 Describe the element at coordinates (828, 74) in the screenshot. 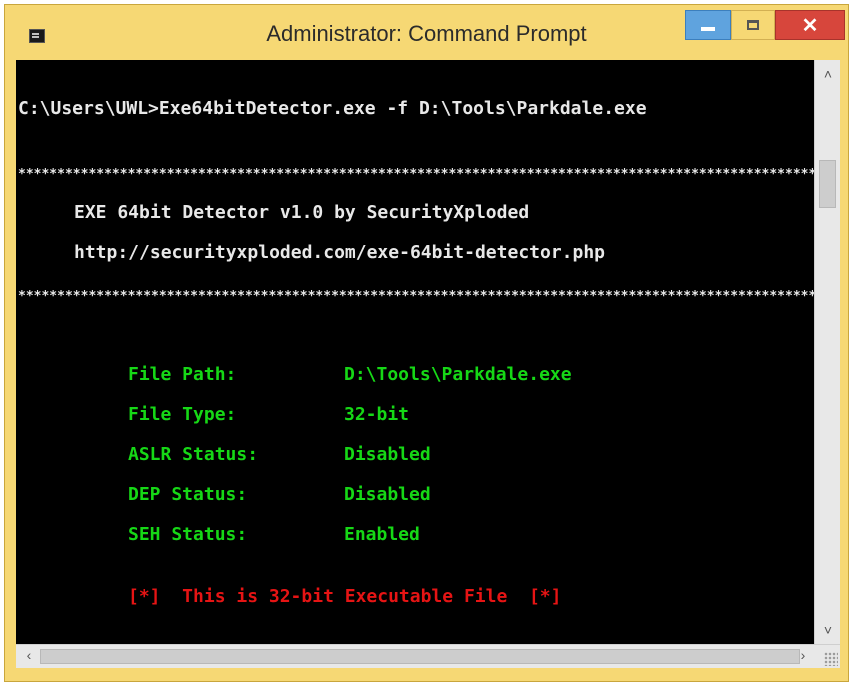

I see `chevron-up-icon: ˄` at that location.